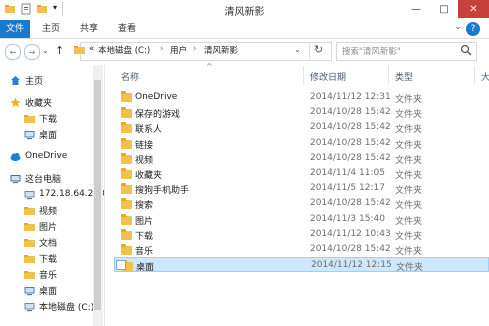  What do you see at coordinates (124, 50) in the screenshot?
I see `breadcrumb-drive: 本地磁盘 (C:)` at bounding box center [124, 50].